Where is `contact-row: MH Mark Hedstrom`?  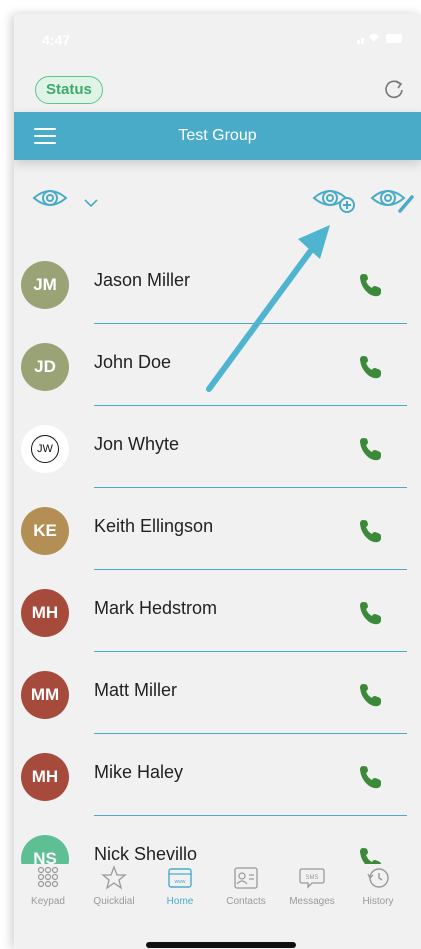
contact-row: MH Mark Hedstrom is located at coordinates (217, 611).